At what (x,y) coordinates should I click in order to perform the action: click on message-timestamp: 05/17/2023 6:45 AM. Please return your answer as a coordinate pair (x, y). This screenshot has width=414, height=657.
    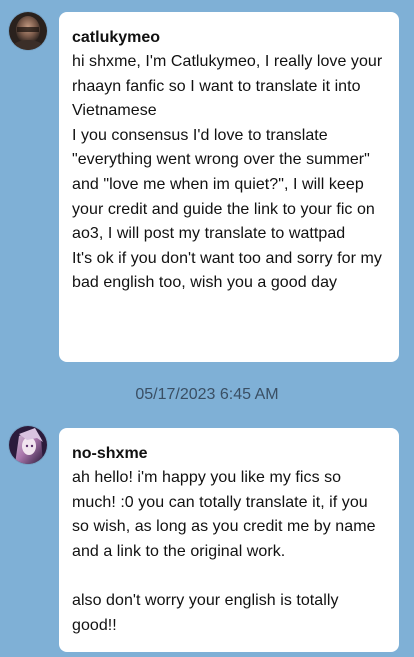
    Looking at the image, I should click on (207, 394).